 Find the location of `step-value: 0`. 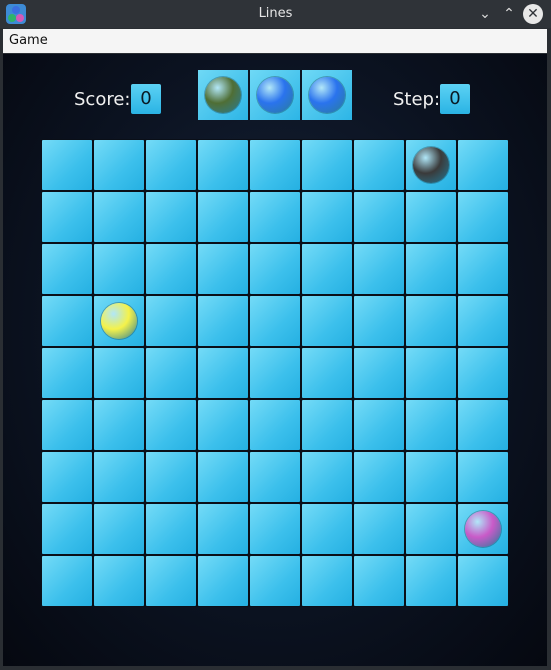

step-value: 0 is located at coordinates (455, 99).